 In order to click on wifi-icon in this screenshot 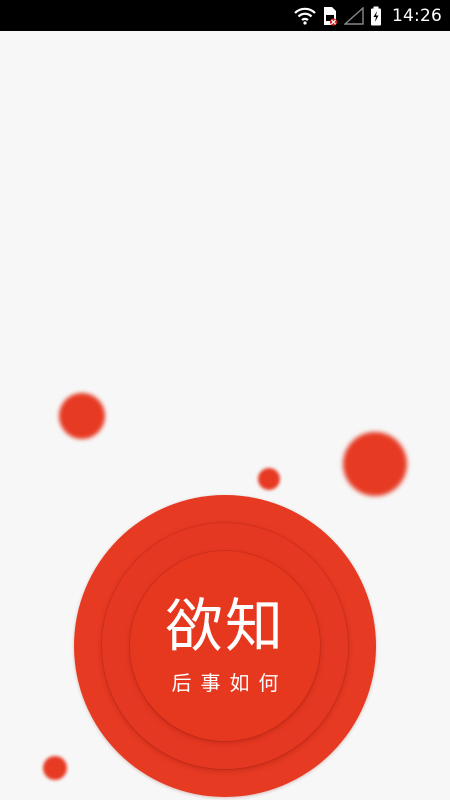, I will do `click(305, 16)`.